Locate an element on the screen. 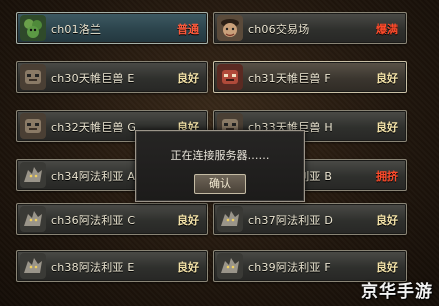 This screenshot has height=306, width=439. confirm-button: 确认 is located at coordinates (220, 184).